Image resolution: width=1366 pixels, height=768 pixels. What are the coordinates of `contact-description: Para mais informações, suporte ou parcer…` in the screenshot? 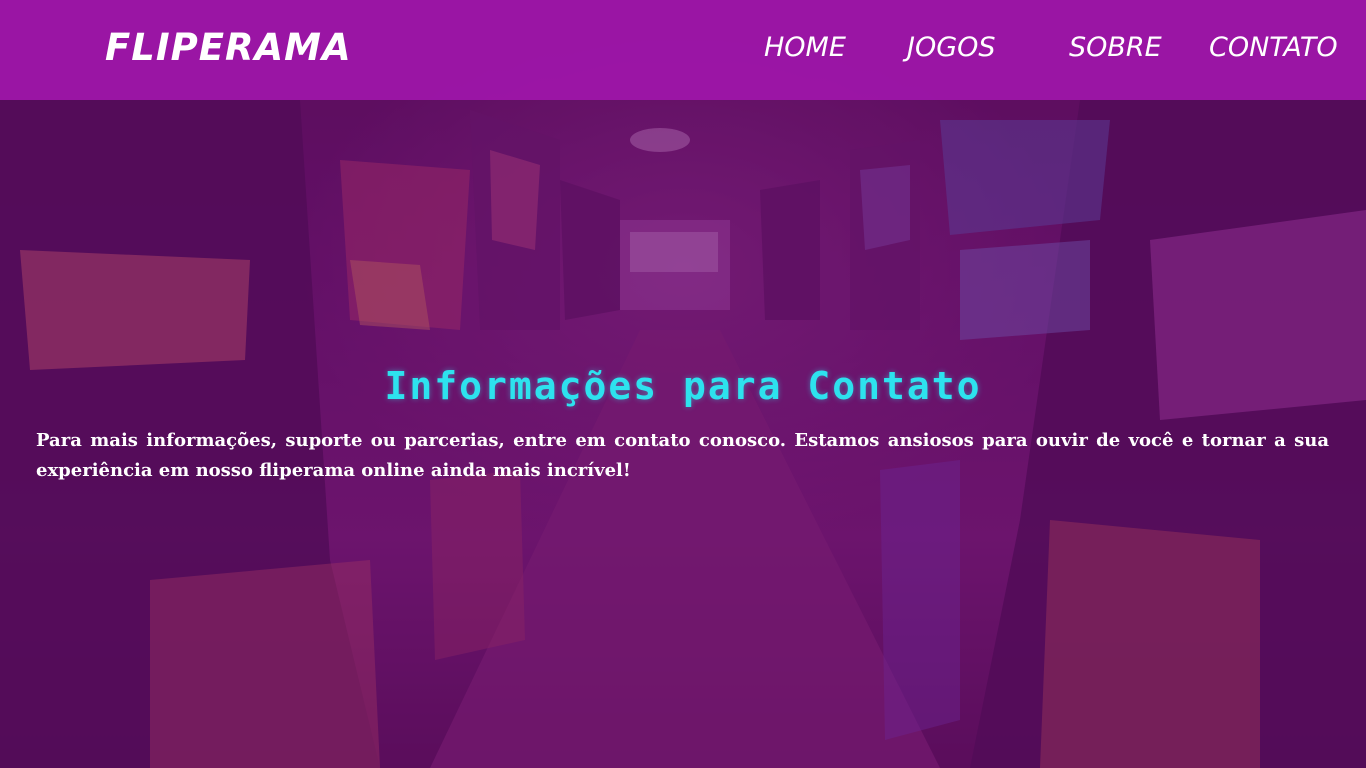 It's located at (682, 455).